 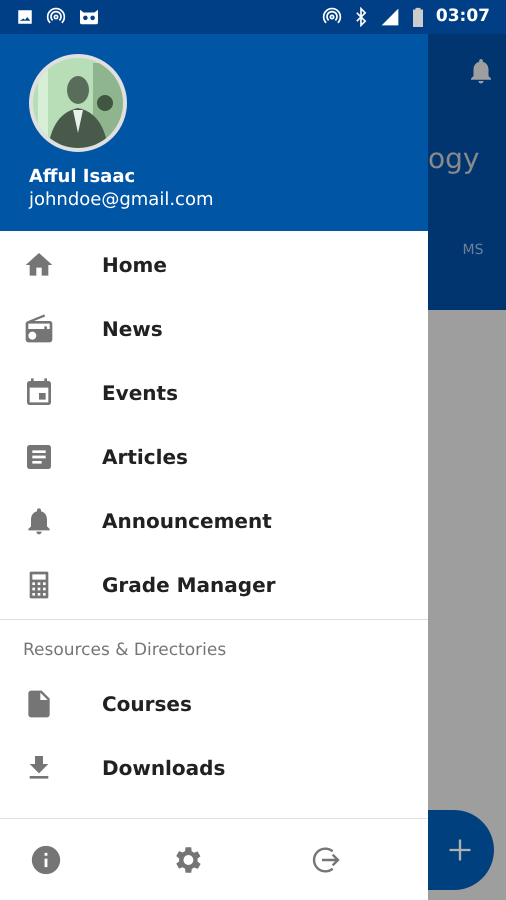 What do you see at coordinates (454, 159) in the screenshot?
I see `app-title: ogy` at bounding box center [454, 159].